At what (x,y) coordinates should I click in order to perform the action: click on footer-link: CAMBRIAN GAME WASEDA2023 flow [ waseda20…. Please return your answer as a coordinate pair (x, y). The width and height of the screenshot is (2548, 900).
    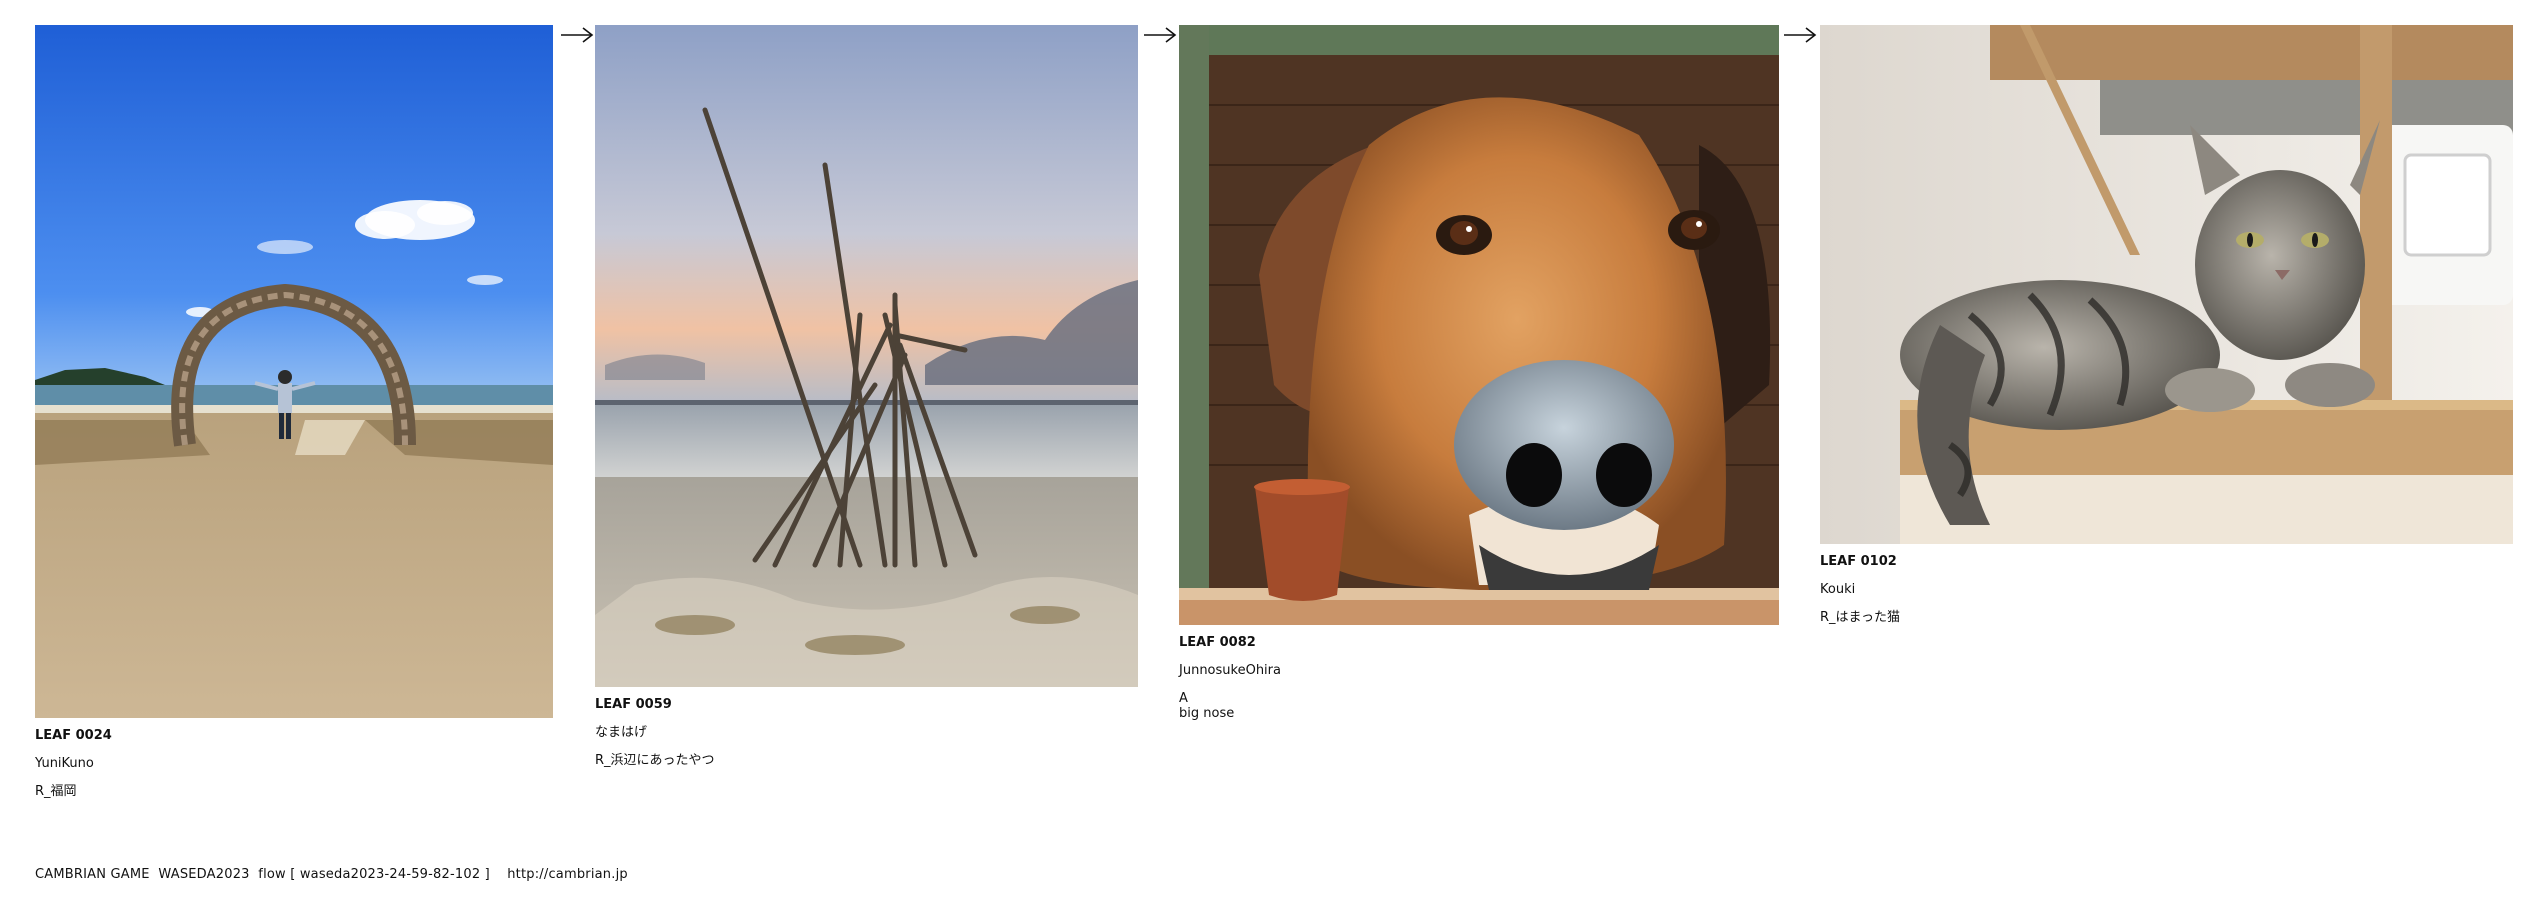
    Looking at the image, I should click on (331, 874).